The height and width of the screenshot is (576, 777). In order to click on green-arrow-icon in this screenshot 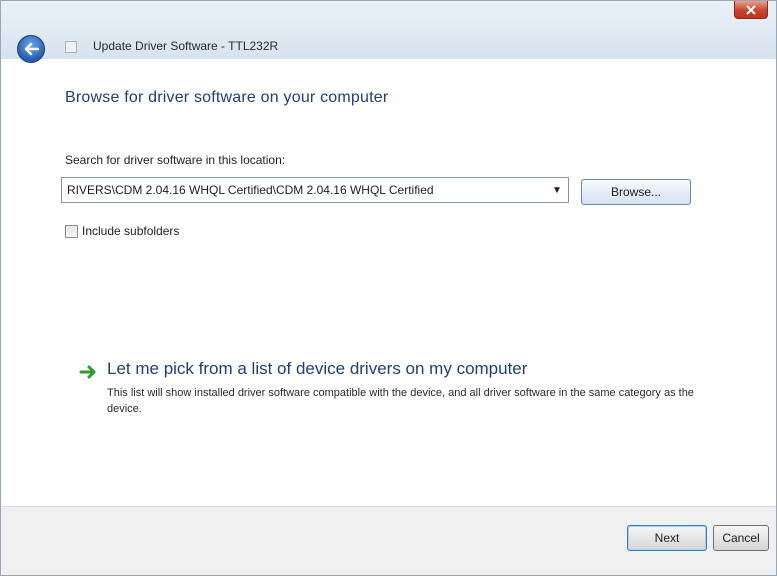, I will do `click(87, 372)`.